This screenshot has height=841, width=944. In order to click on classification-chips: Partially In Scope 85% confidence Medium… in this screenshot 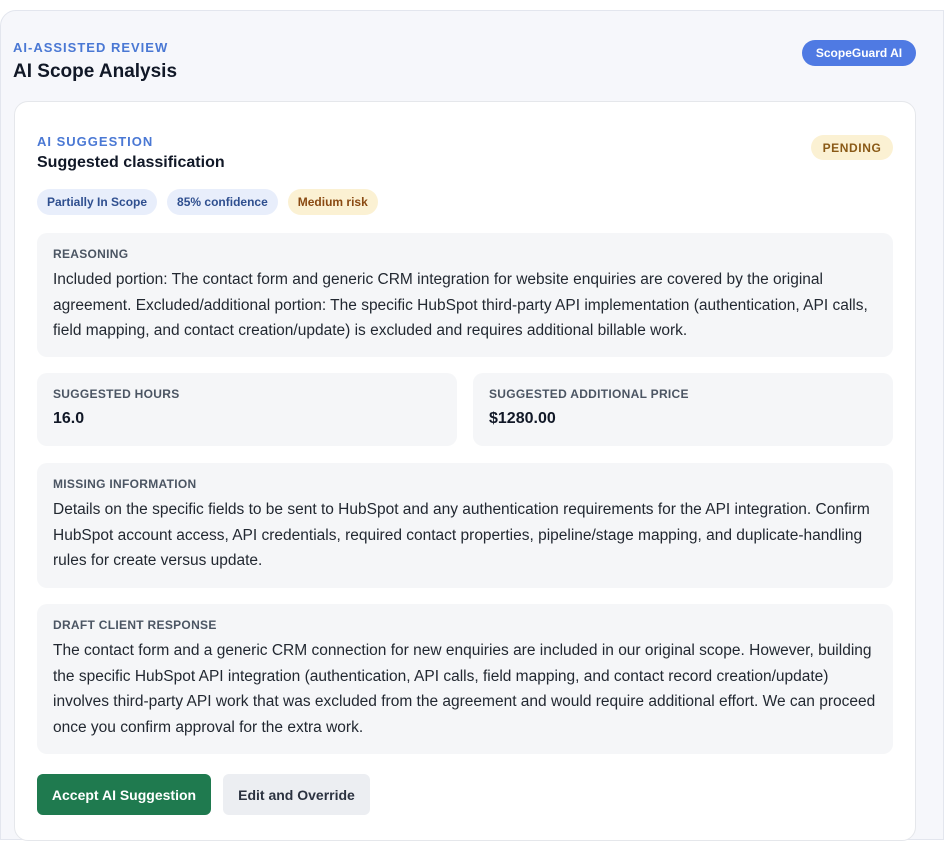, I will do `click(207, 202)`.